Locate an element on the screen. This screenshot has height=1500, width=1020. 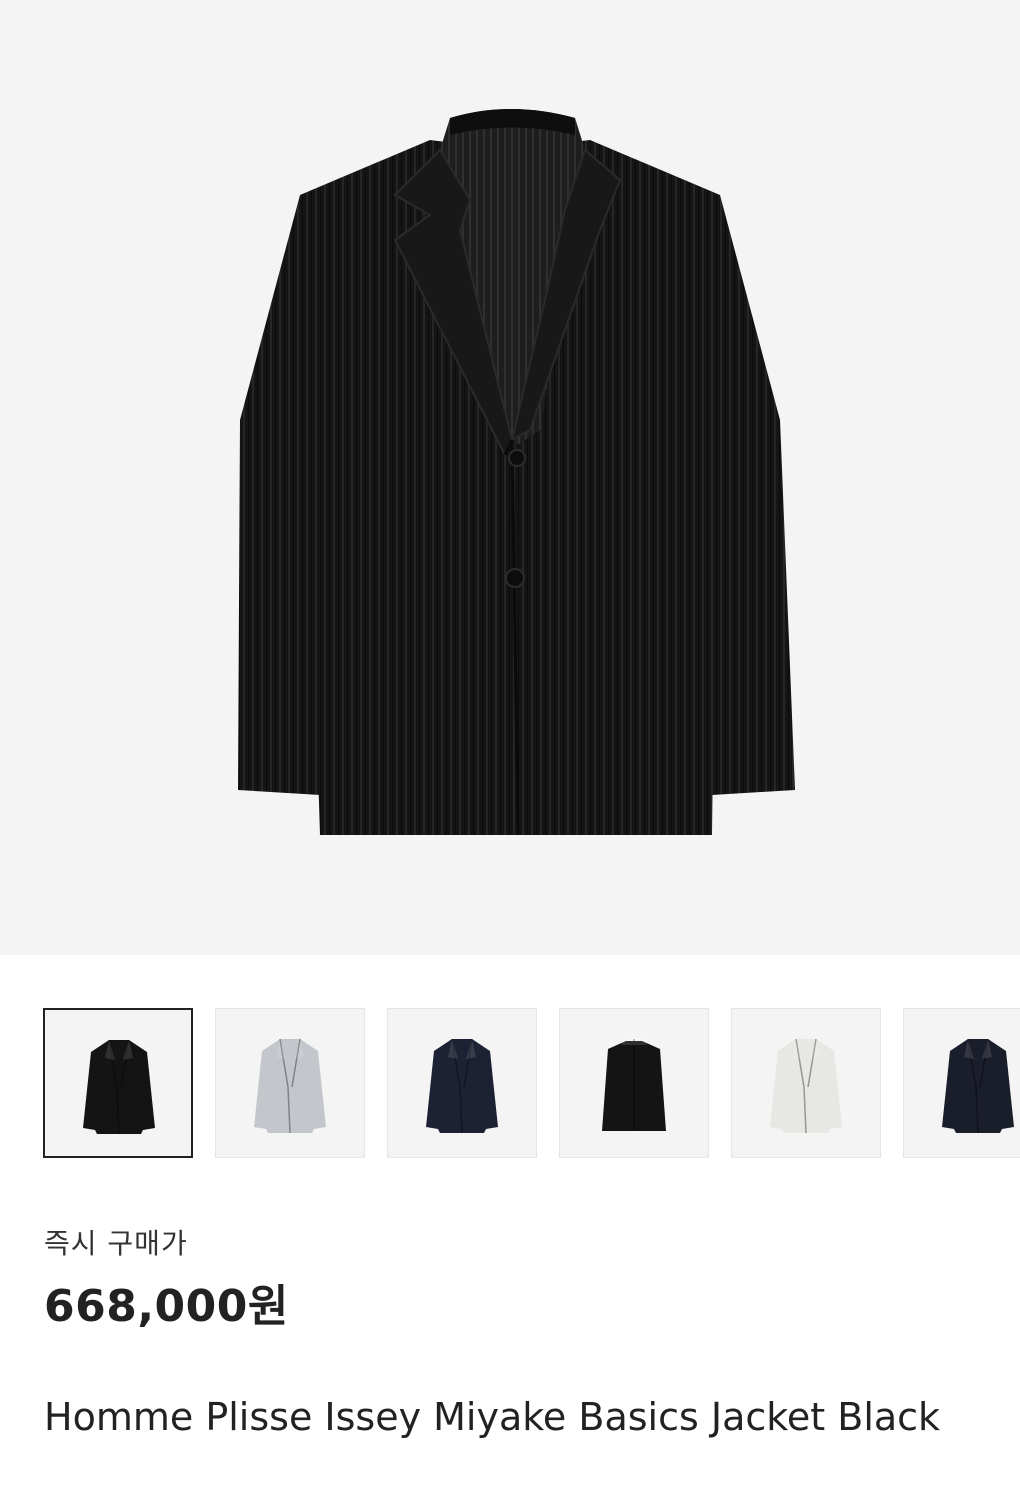
instant-buy-price-label: 즉시 구매가 is located at coordinates (116, 1243).